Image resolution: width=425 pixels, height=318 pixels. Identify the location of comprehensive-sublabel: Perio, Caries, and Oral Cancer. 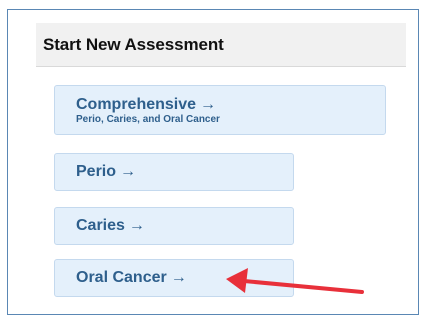
(148, 119).